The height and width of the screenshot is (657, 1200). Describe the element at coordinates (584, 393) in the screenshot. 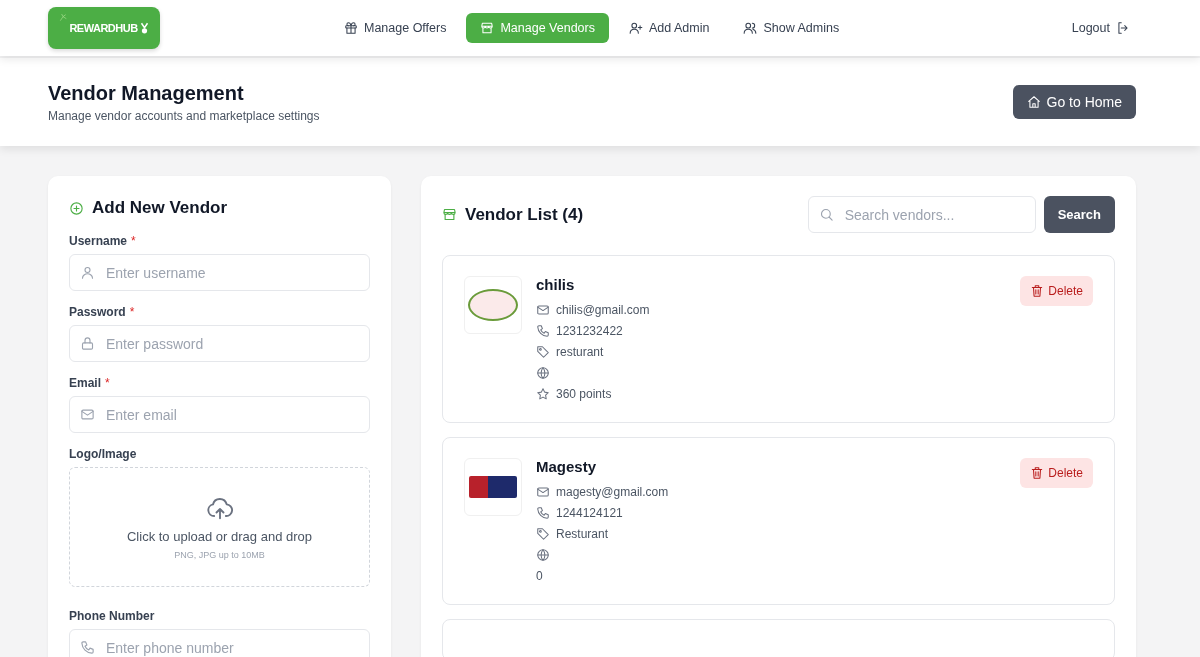

I see `vendor-points: 360 points` at that location.